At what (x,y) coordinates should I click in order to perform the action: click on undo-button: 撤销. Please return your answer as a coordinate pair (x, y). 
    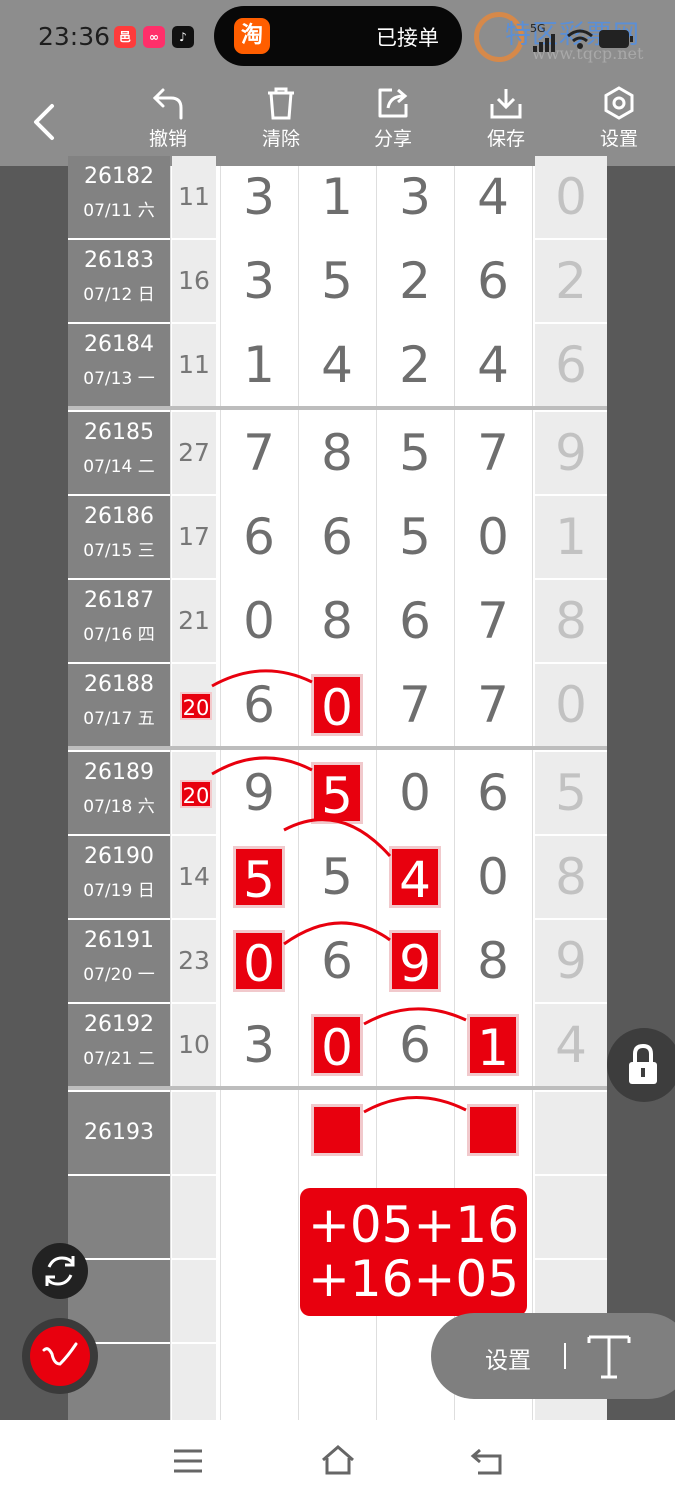
    Looking at the image, I should click on (168, 118).